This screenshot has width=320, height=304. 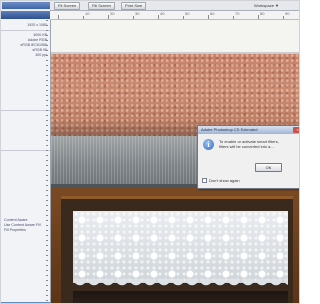 I want to click on content-aware-label: Content Aware, so click(x=16, y=220).